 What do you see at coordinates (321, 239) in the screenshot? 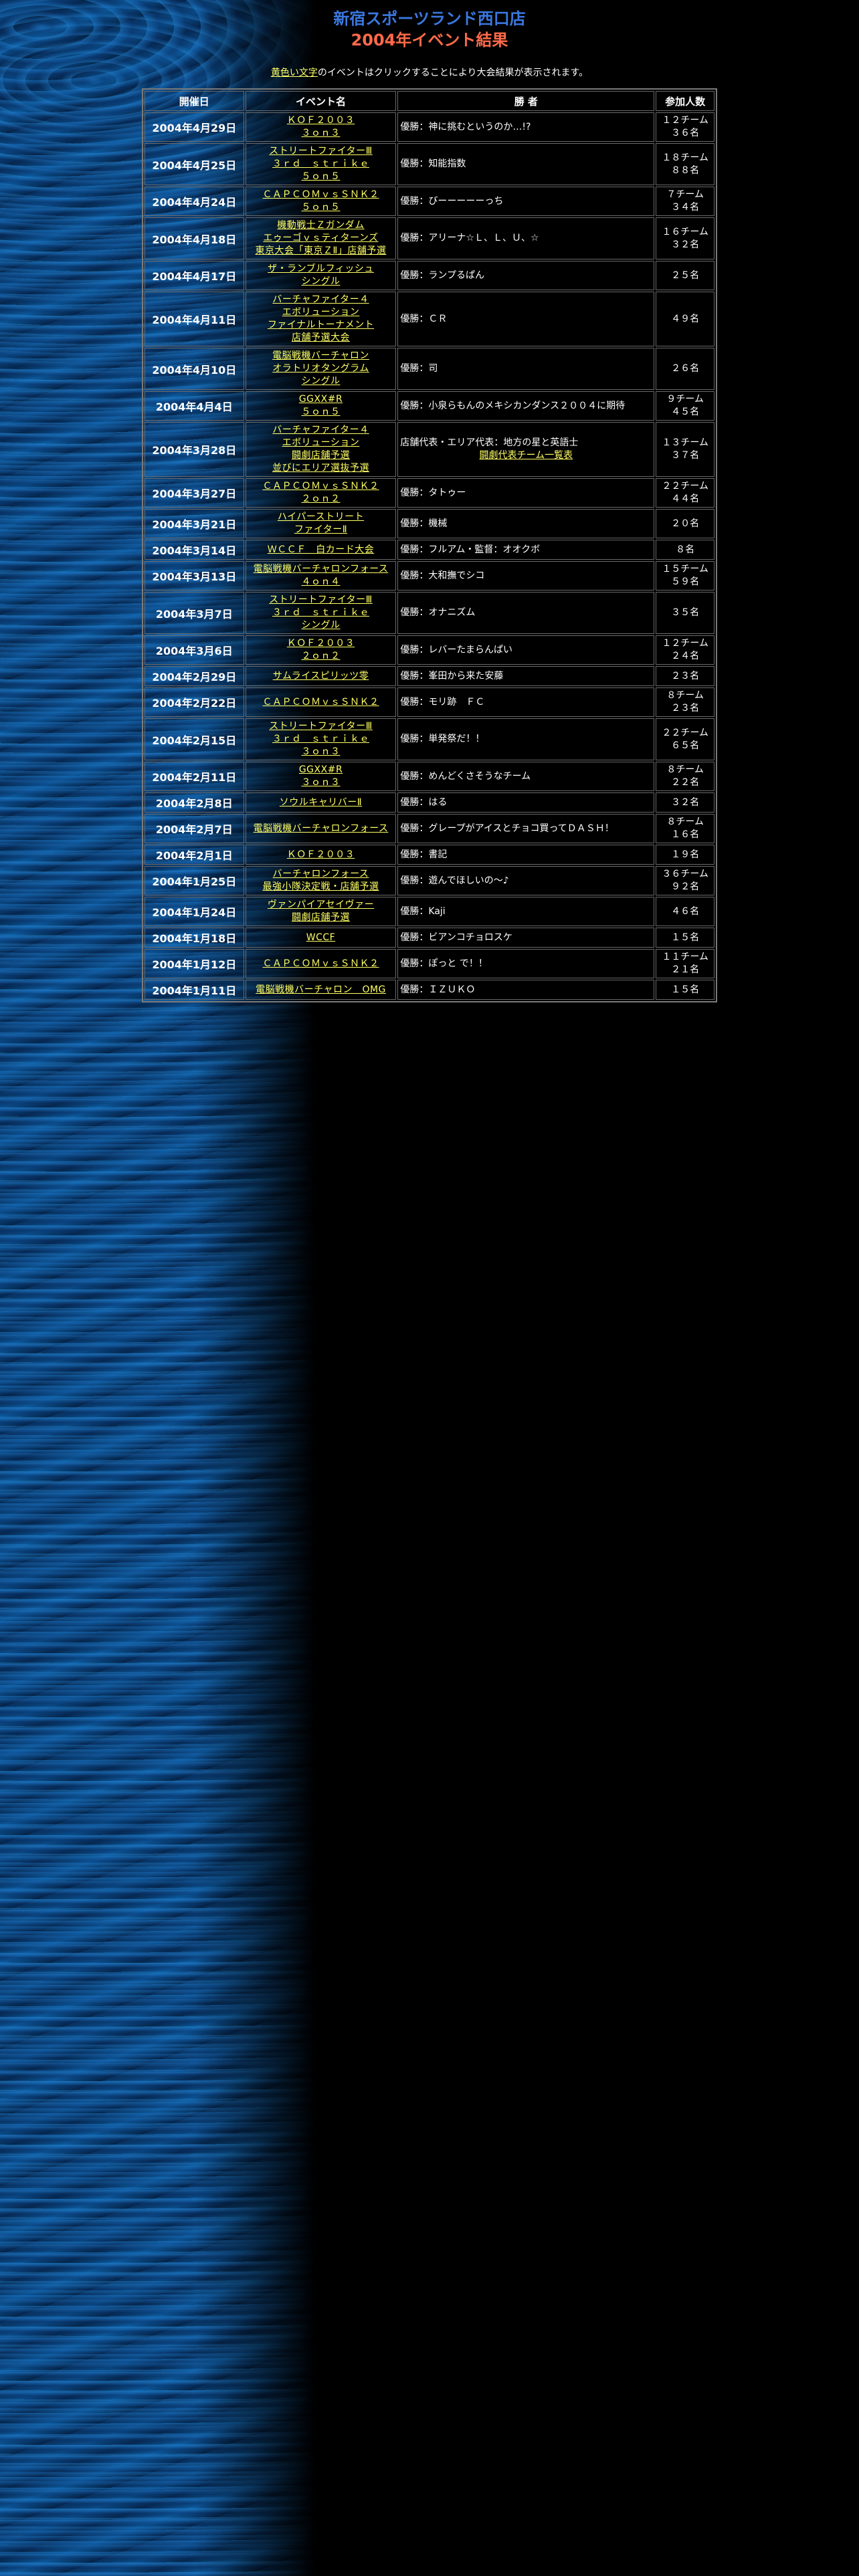
I see `event-link: エゥーゴｖｓティターンズ` at bounding box center [321, 239].